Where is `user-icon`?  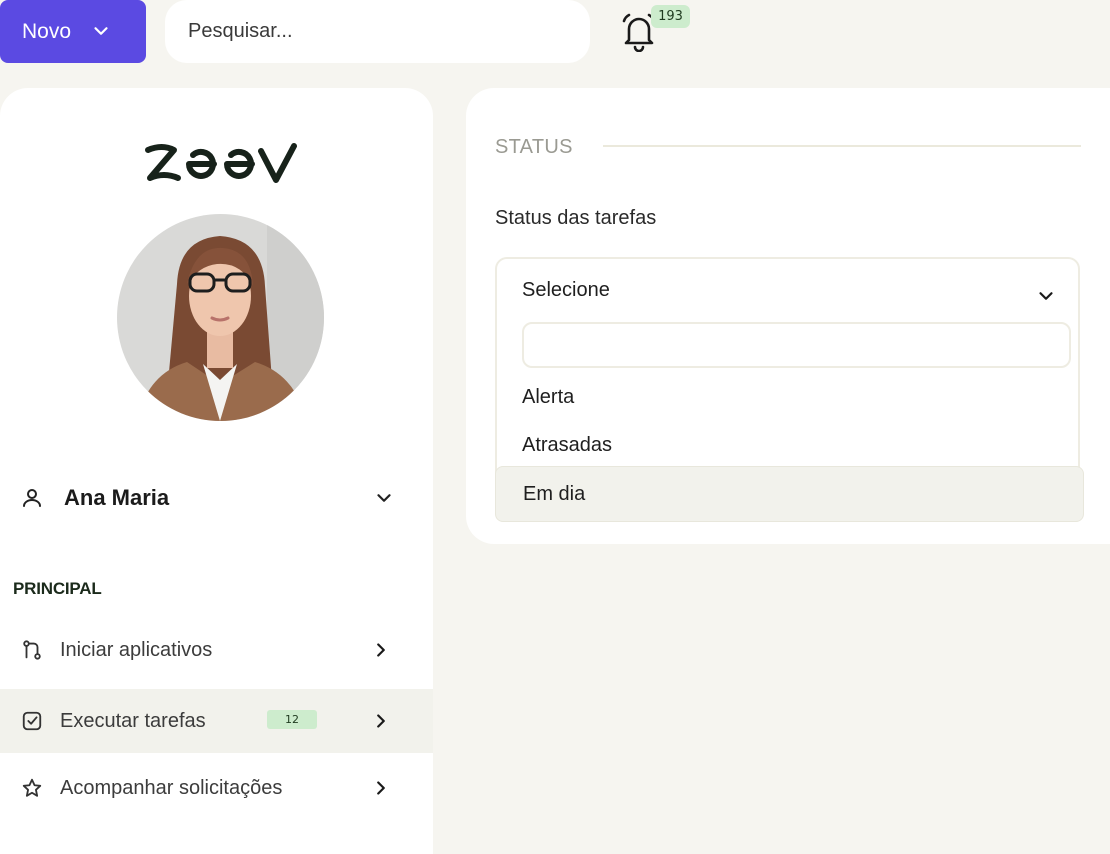 user-icon is located at coordinates (32, 498).